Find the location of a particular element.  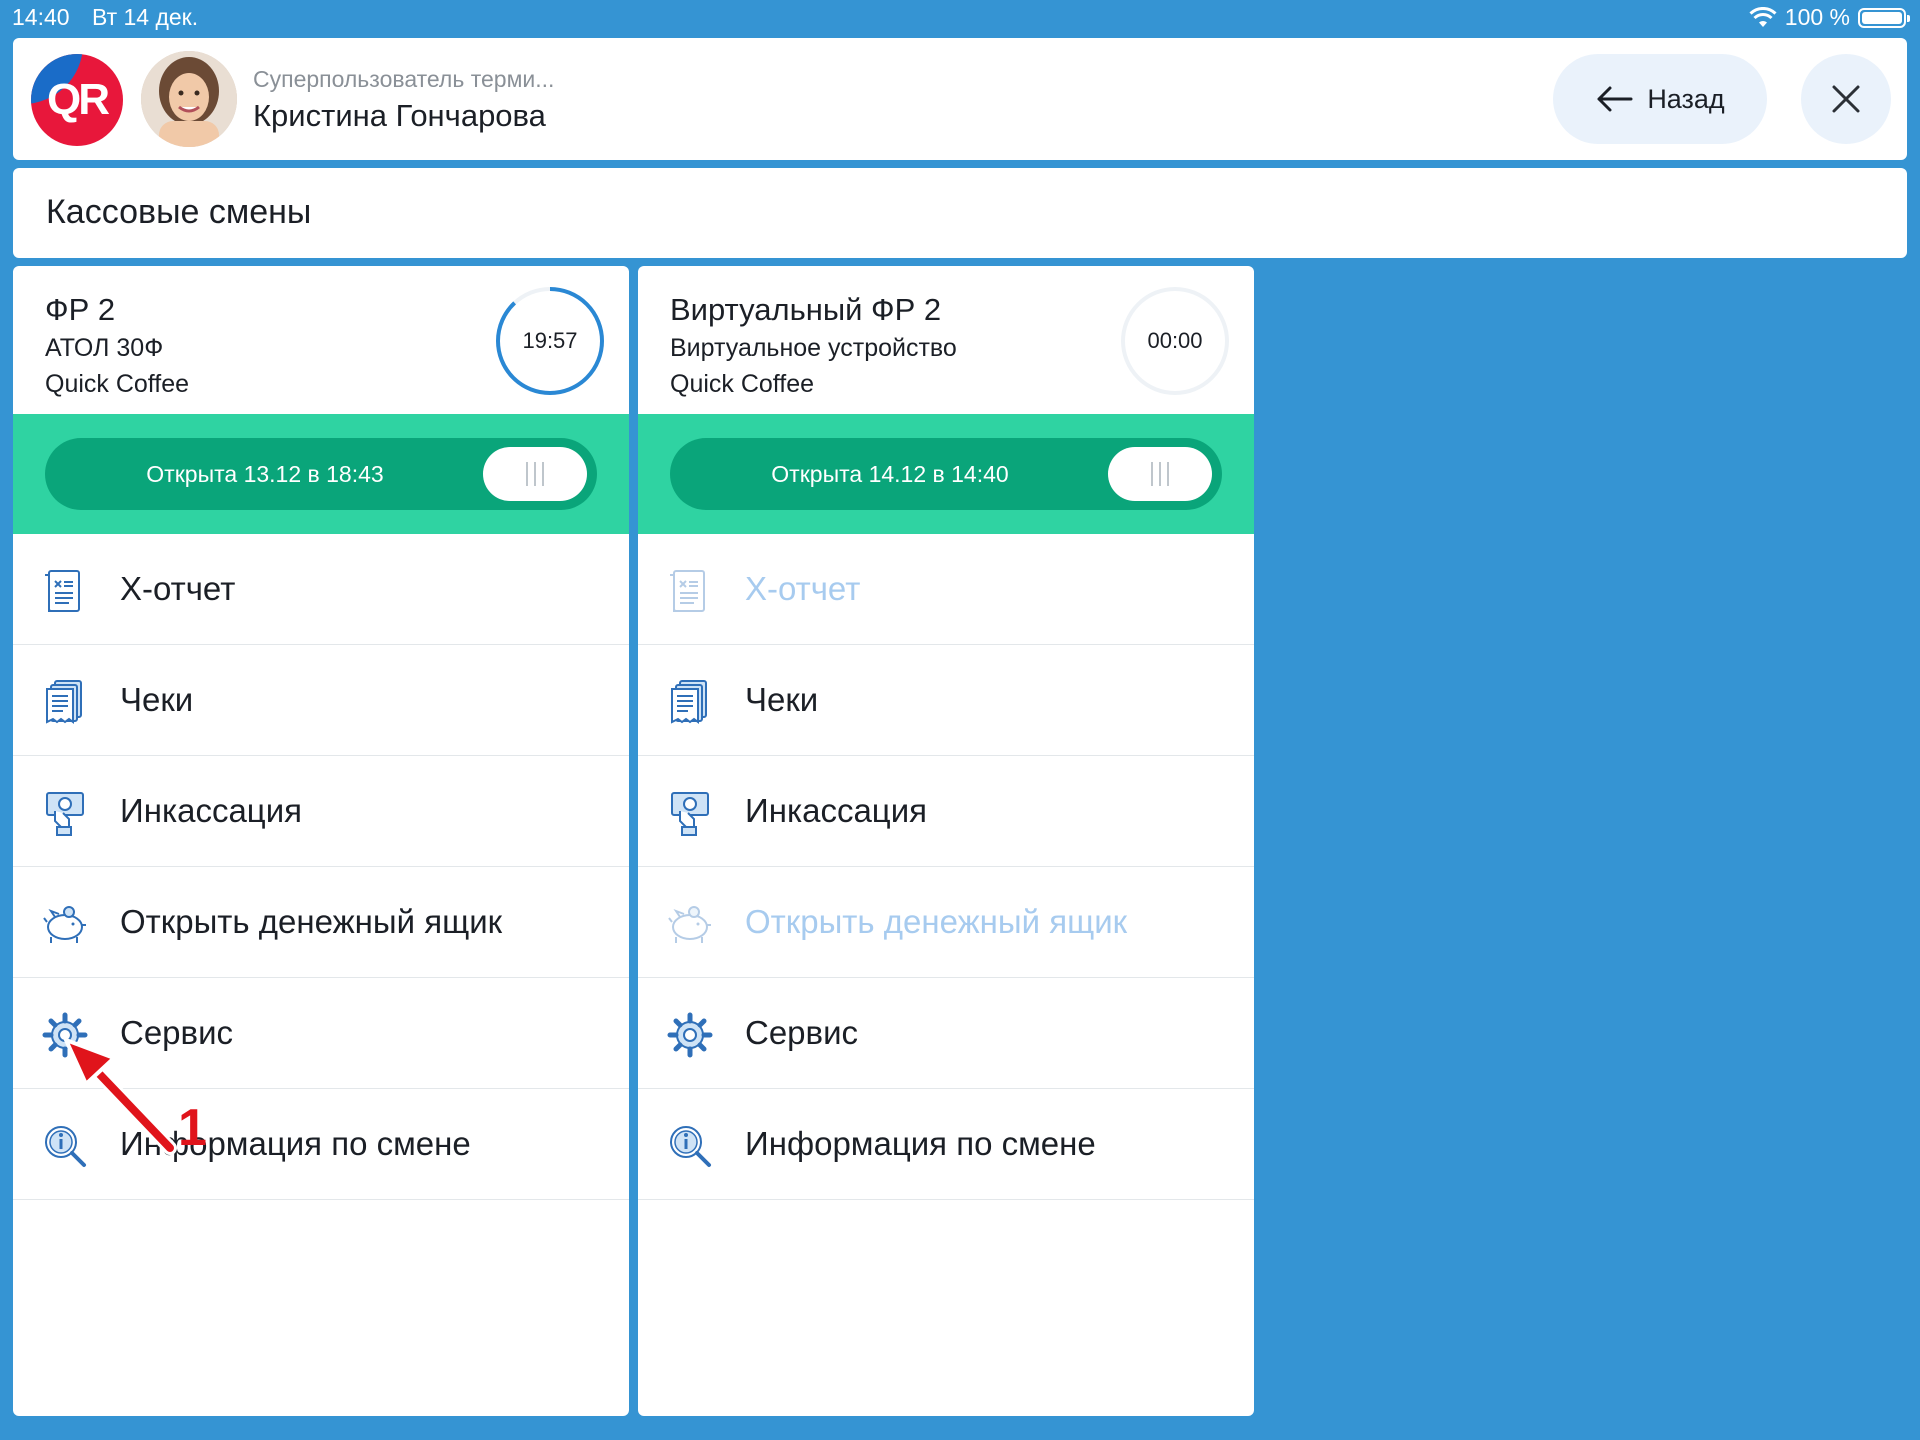

shift-band: Открыта 14.12 в 14:40 is located at coordinates (946, 474).